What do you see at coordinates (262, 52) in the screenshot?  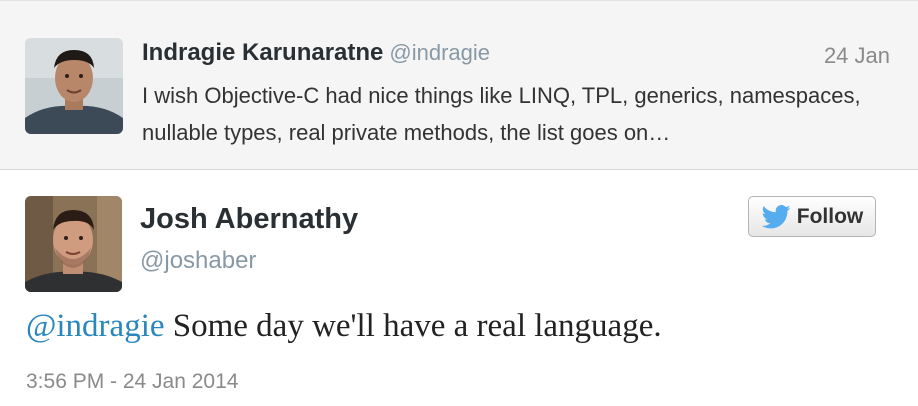 I see `parent-author-name: Indragie Karunaratne` at bounding box center [262, 52].